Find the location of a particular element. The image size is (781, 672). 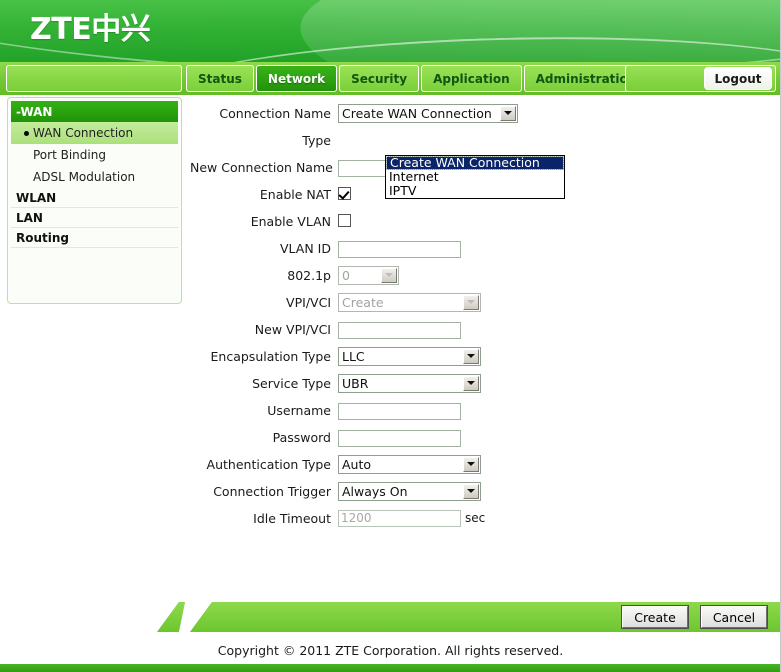

field-connection-trigger: Always On is located at coordinates (409, 491).